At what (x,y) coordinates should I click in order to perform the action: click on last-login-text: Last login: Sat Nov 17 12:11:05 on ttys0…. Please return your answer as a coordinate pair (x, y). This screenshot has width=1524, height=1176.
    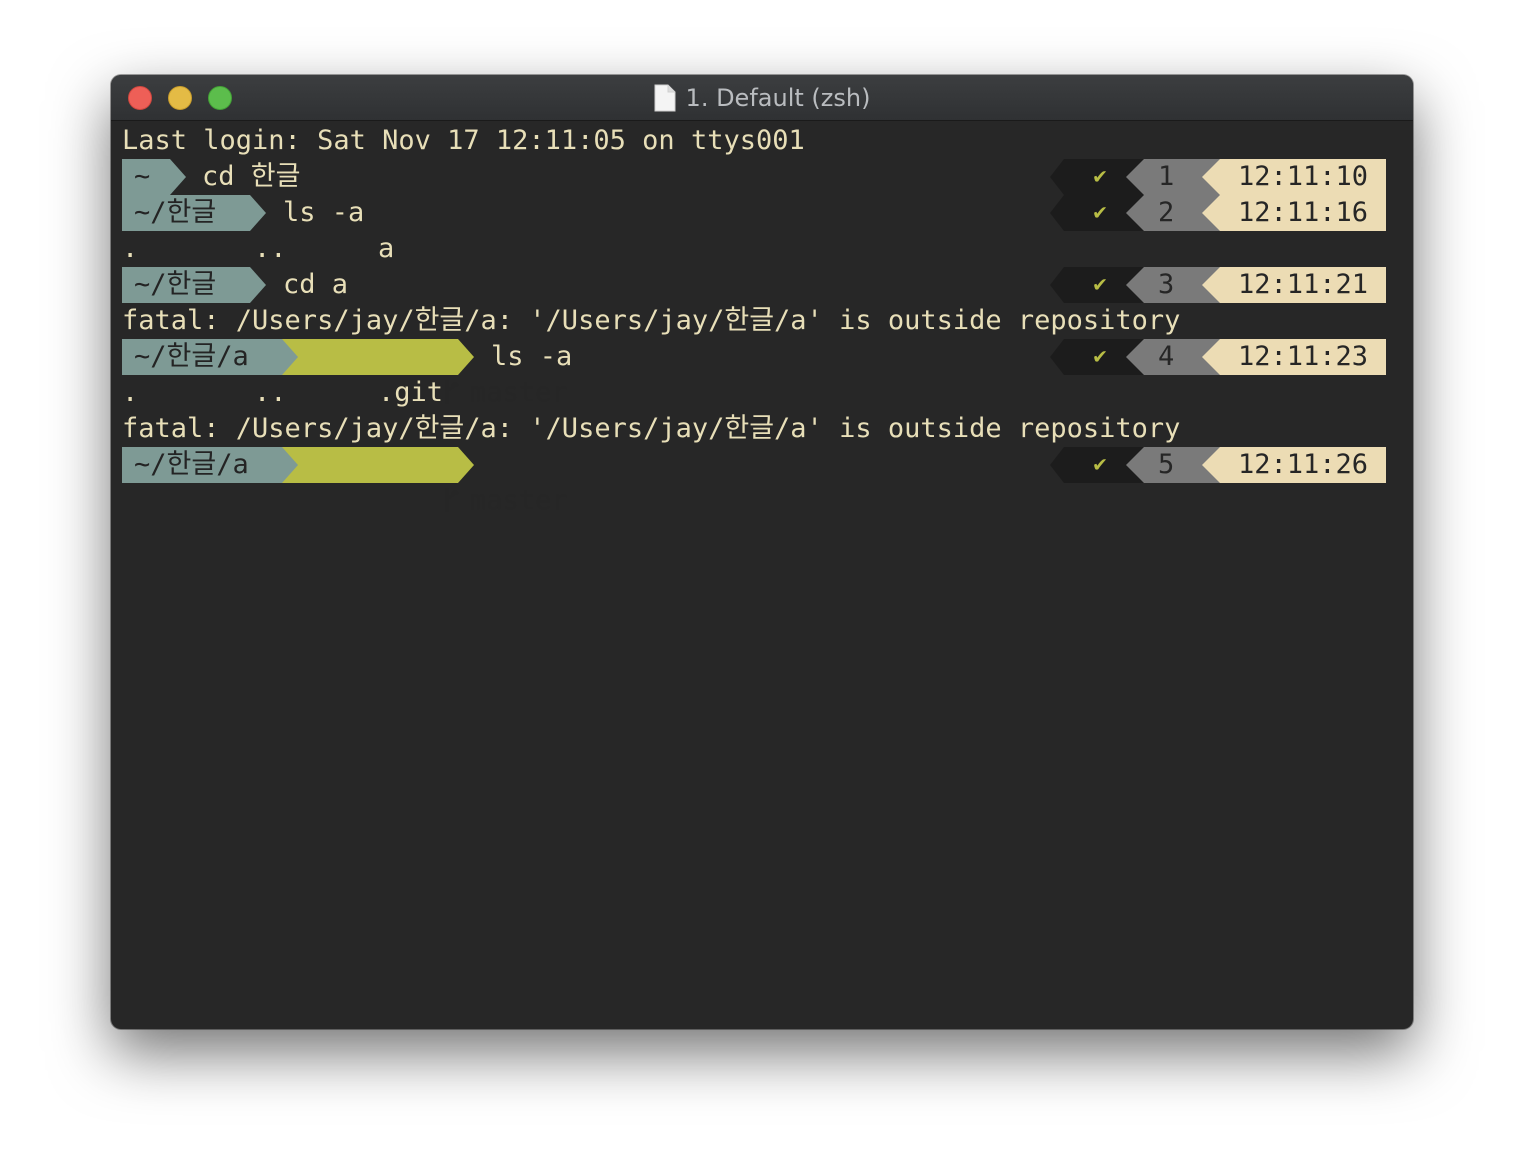
    Looking at the image, I should click on (463, 140).